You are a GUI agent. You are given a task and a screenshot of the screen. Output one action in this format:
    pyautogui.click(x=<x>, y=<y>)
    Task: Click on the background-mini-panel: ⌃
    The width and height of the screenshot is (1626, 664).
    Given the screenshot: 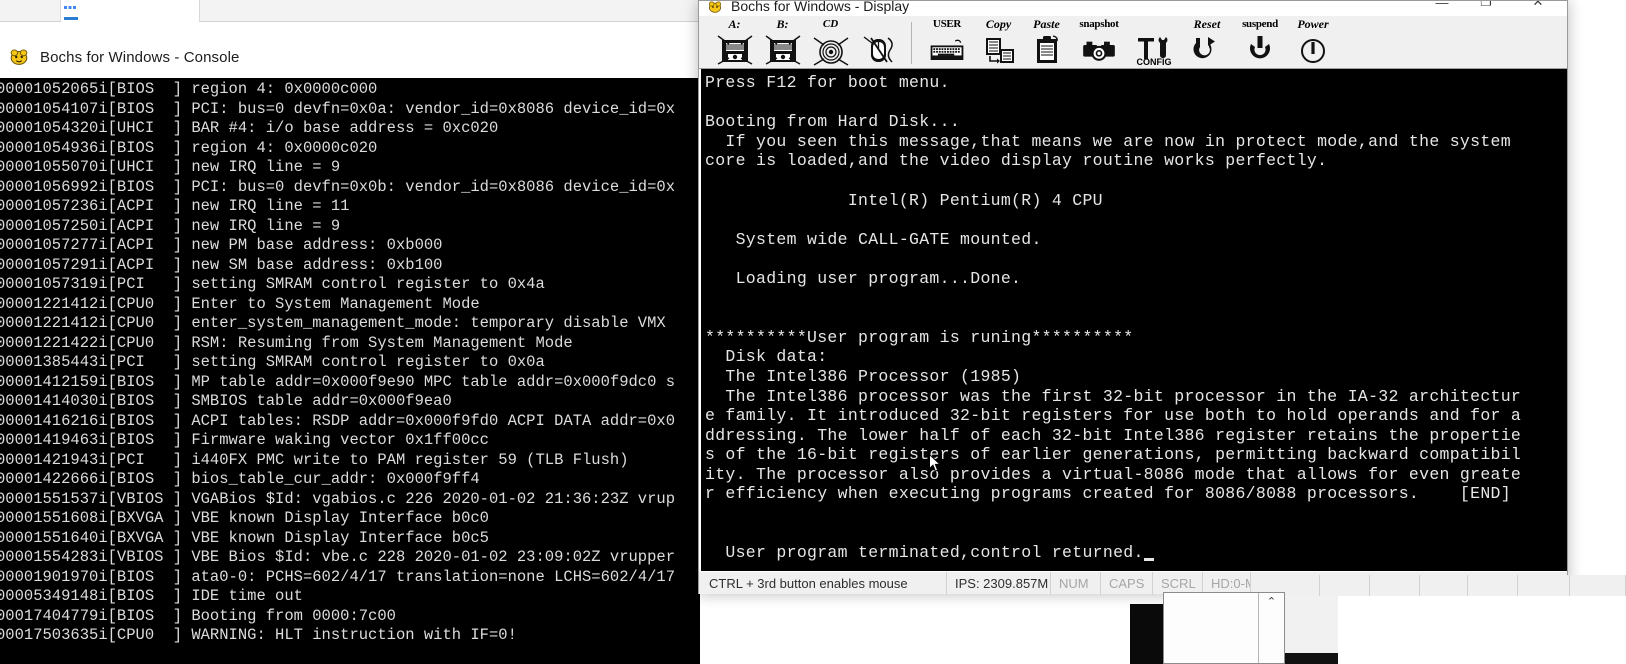 What is the action you would take?
    pyautogui.click(x=1224, y=628)
    